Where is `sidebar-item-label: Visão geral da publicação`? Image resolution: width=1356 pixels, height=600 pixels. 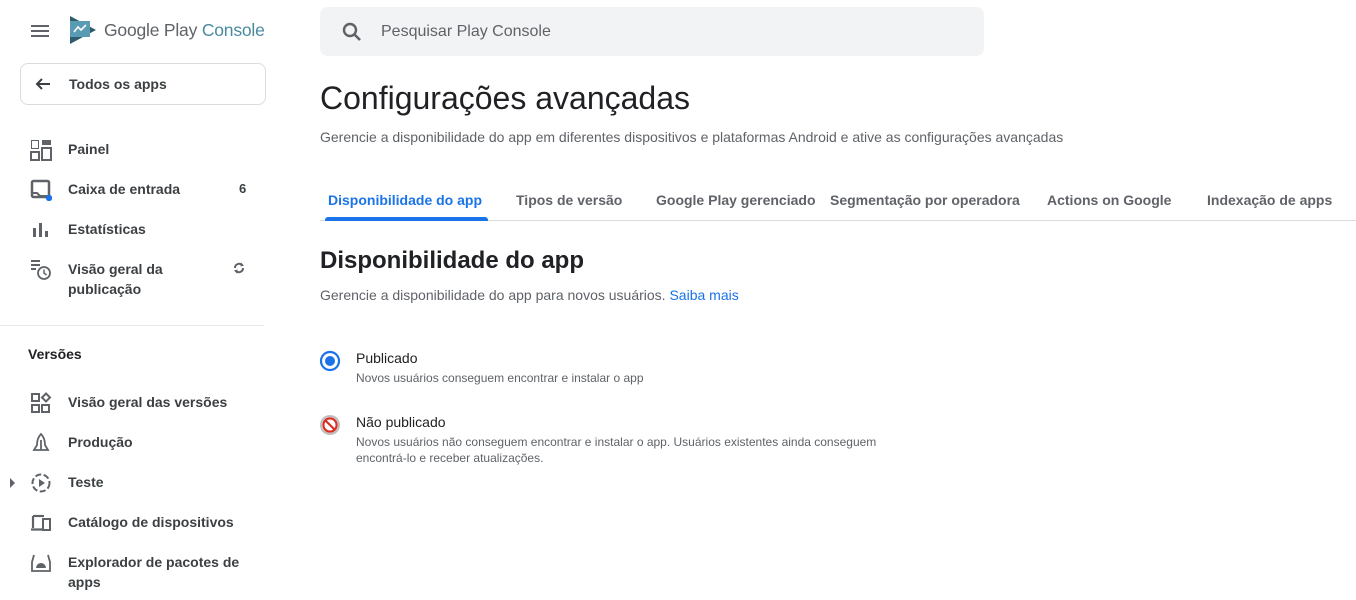
sidebar-item-label: Visão geral da publicação is located at coordinates (115, 279).